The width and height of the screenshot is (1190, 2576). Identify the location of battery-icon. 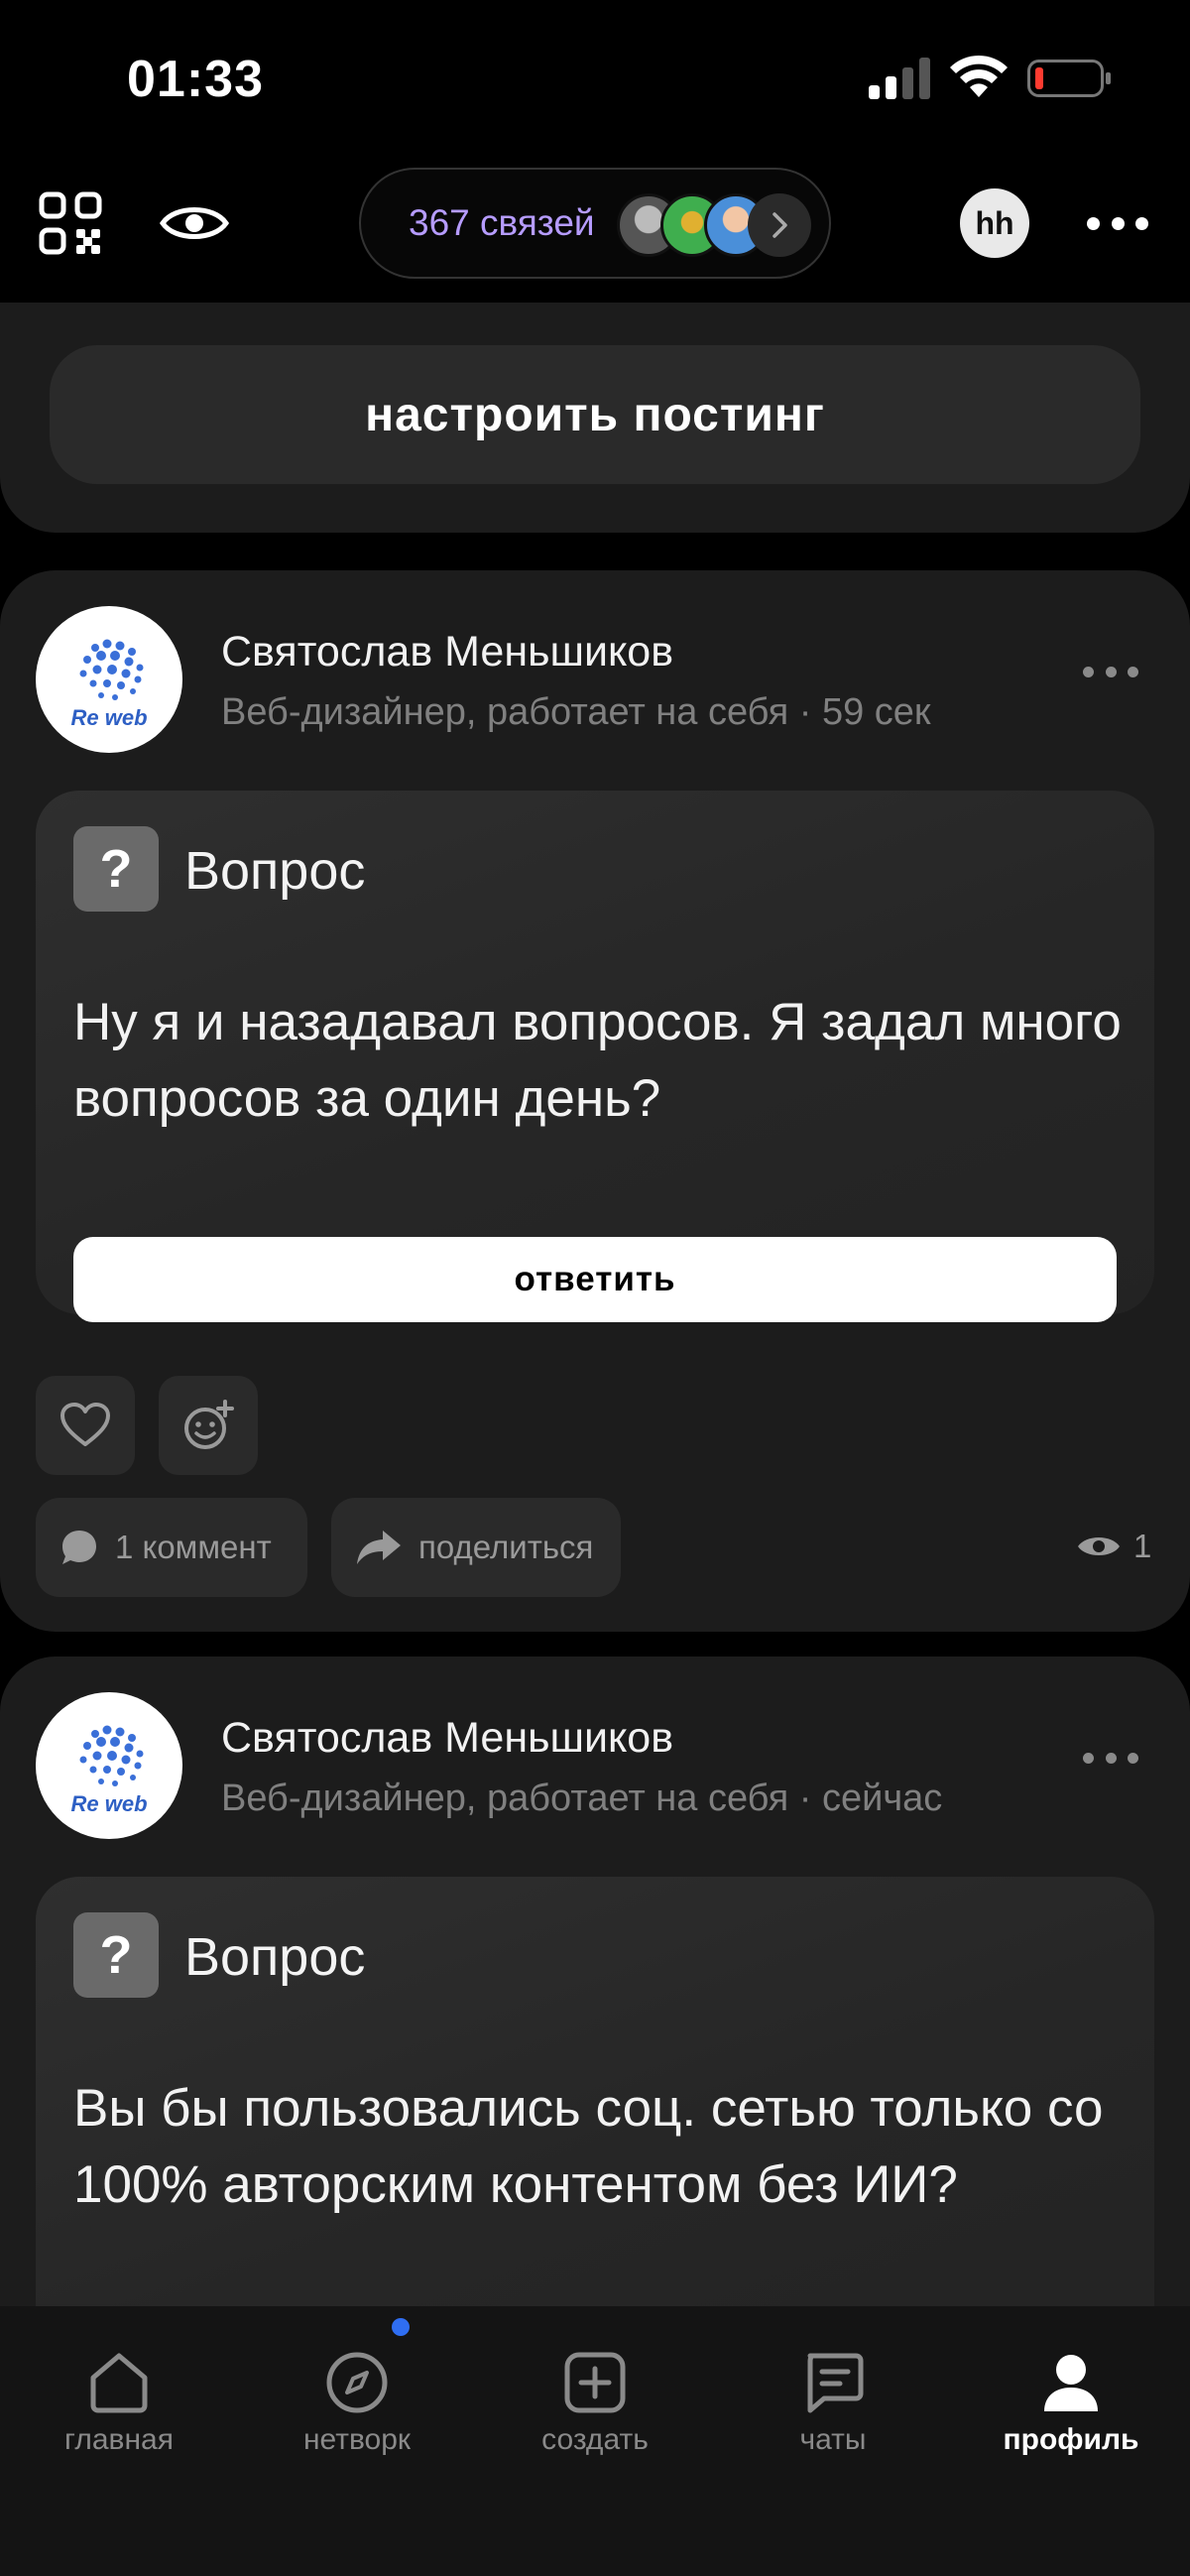
(1069, 78).